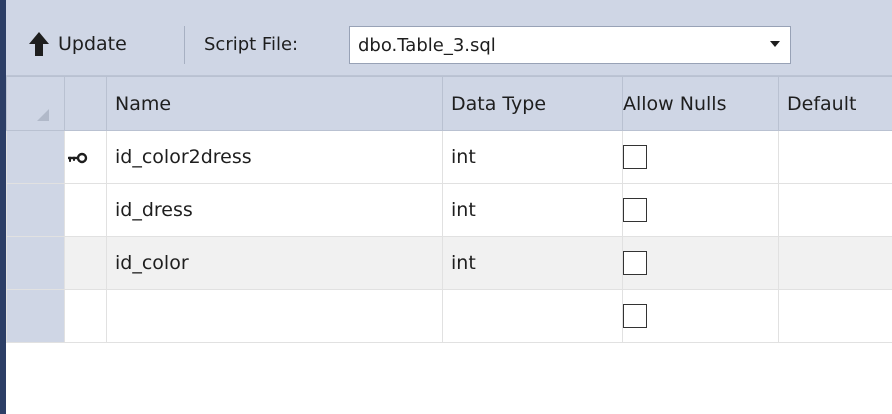  I want to click on table-row, so click(449, 316).